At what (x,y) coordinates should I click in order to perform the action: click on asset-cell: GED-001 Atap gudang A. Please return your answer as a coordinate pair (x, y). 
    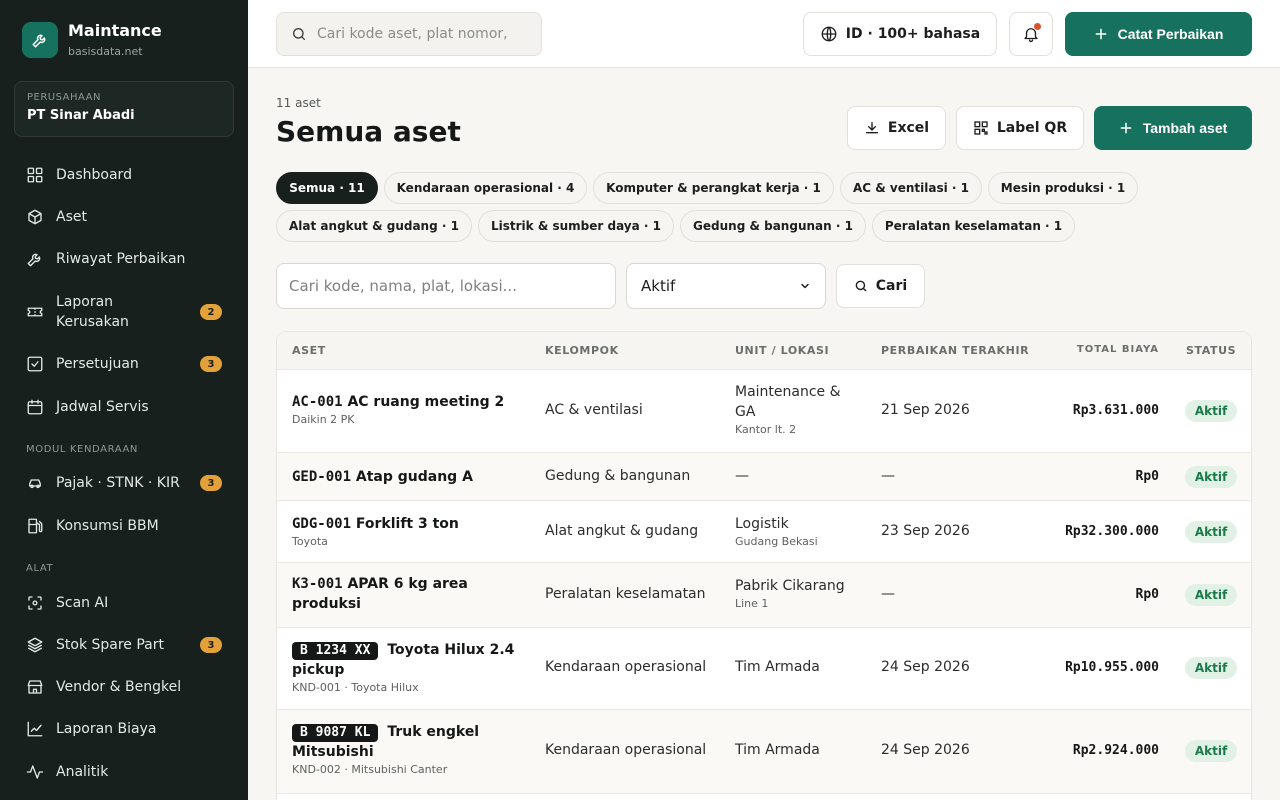
    Looking at the image, I should click on (412, 477).